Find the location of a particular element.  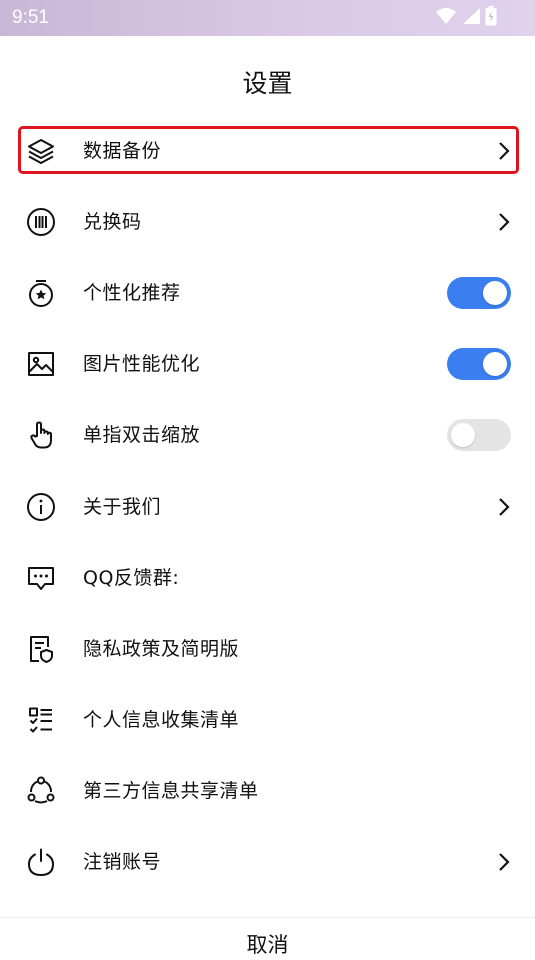

image-icon is located at coordinates (41, 364).